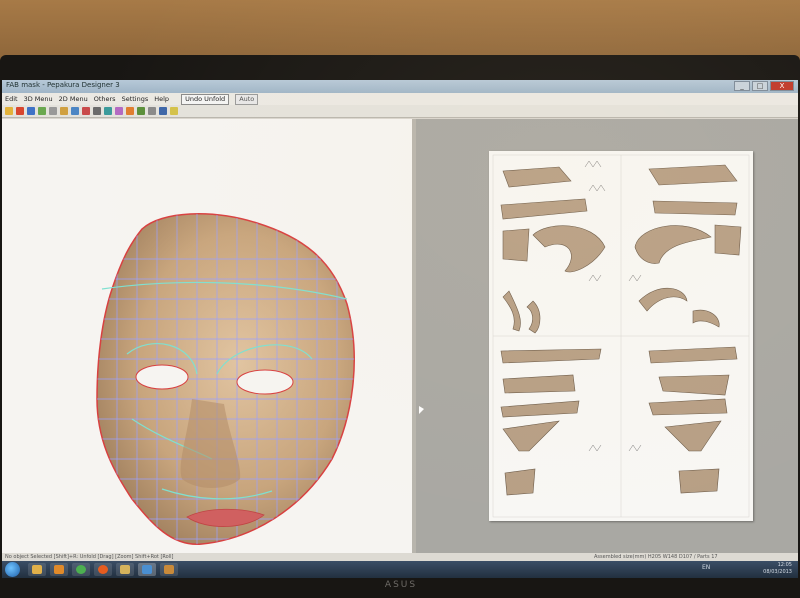 The width and height of the screenshot is (800, 598). I want to click on join-icon, so click(86, 111).